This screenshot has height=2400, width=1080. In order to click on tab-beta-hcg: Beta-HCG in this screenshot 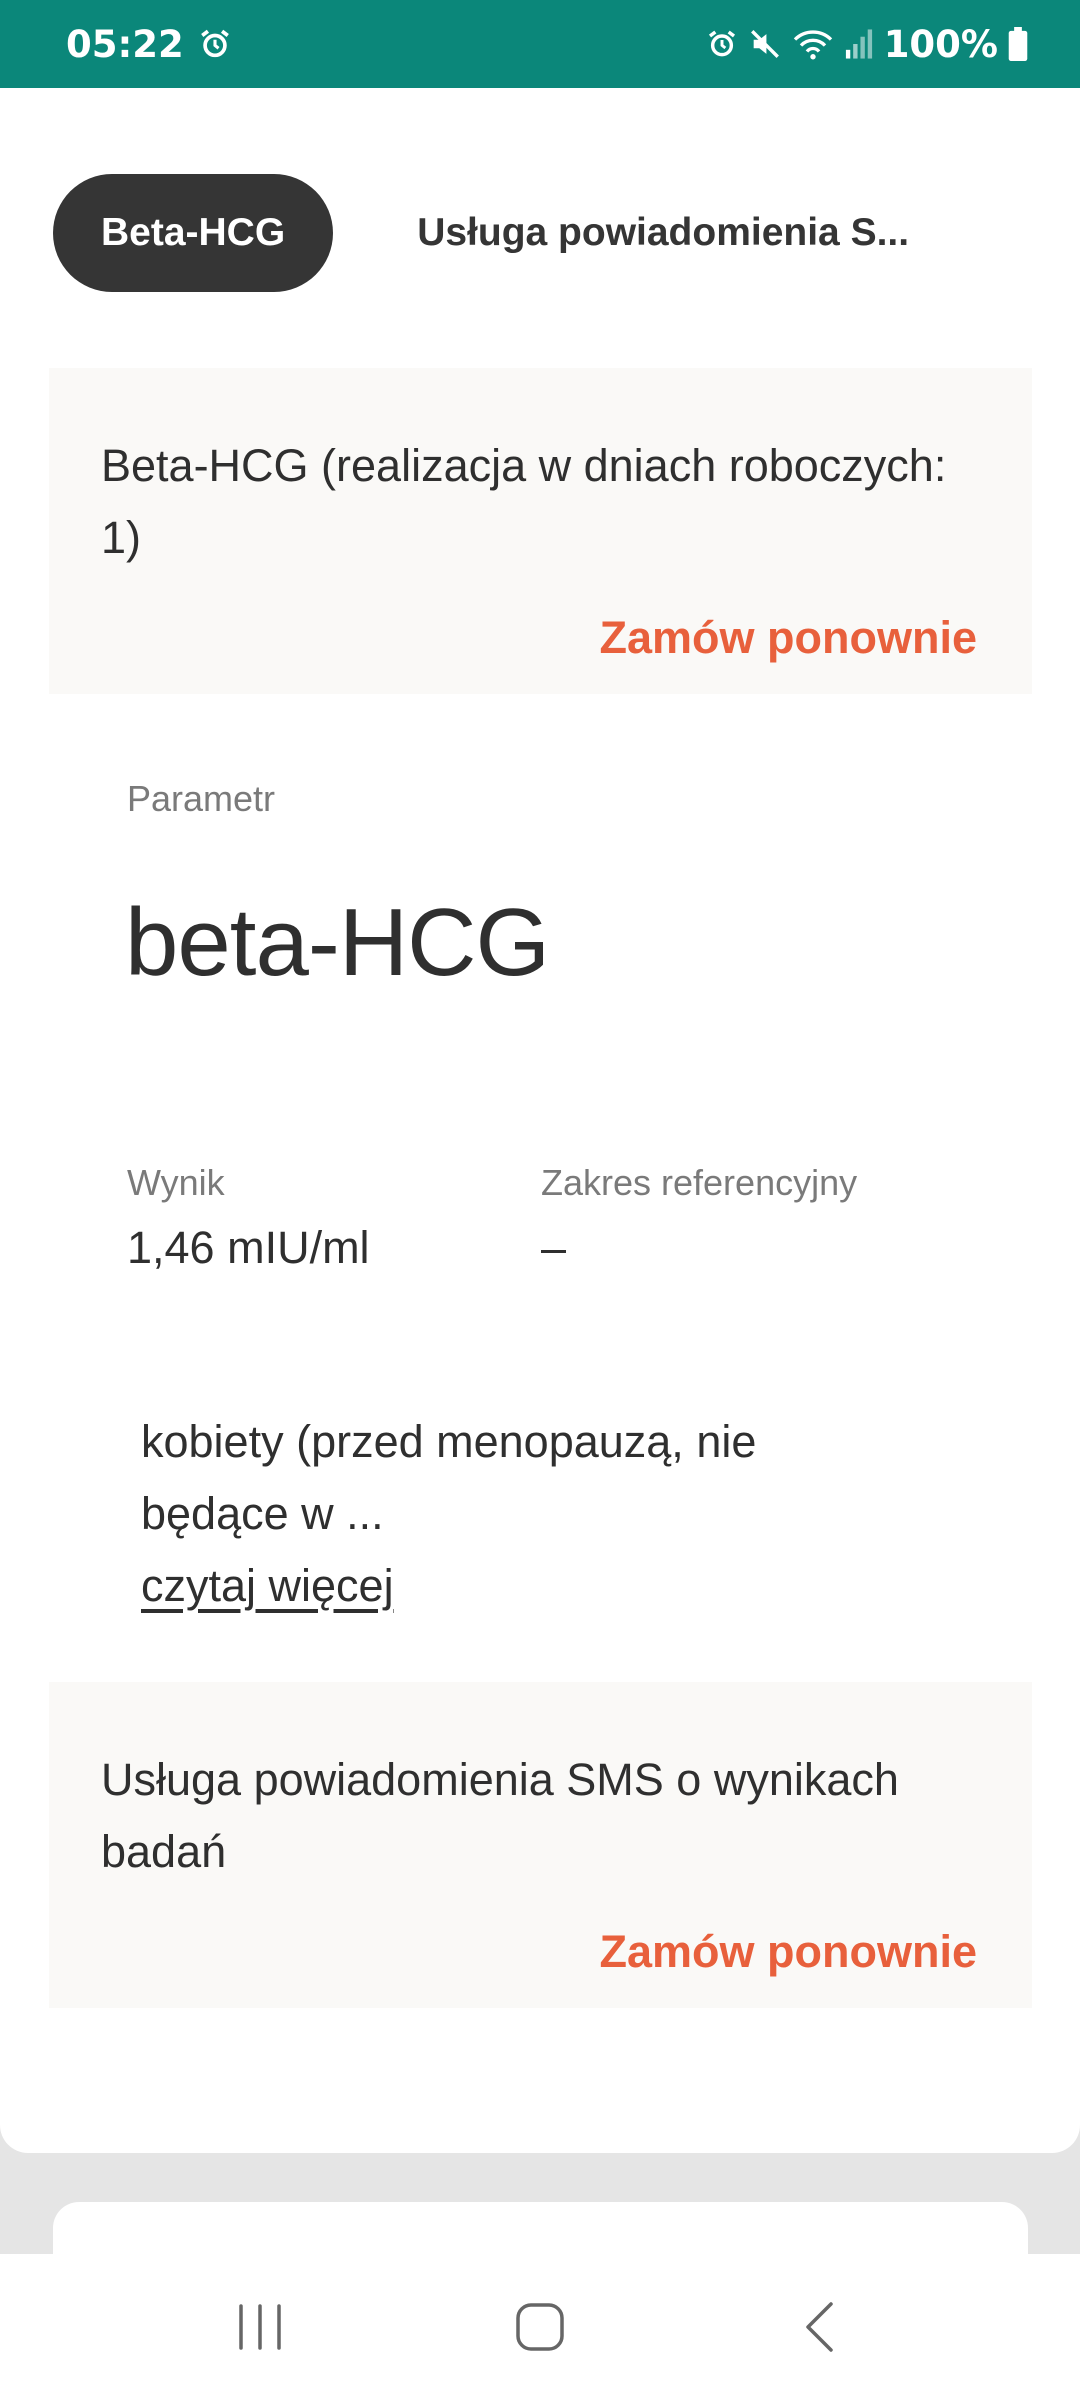, I will do `click(193, 233)`.